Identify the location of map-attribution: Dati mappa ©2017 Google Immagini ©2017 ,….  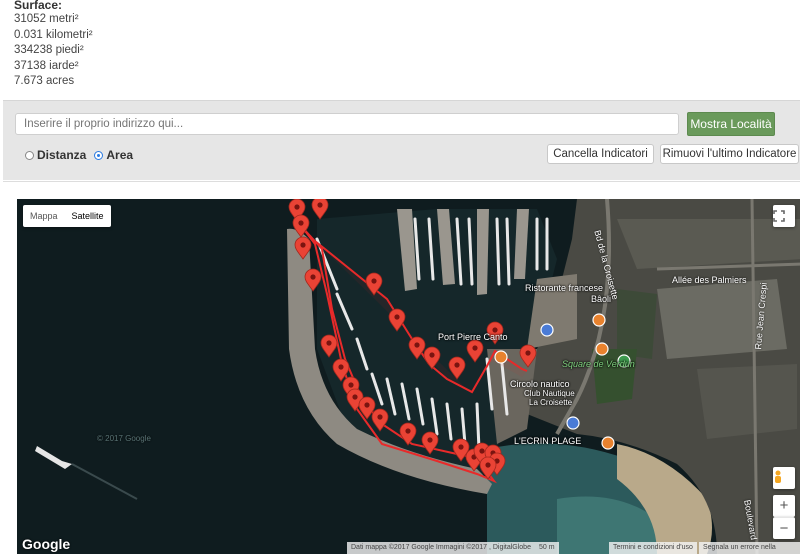
(441, 548).